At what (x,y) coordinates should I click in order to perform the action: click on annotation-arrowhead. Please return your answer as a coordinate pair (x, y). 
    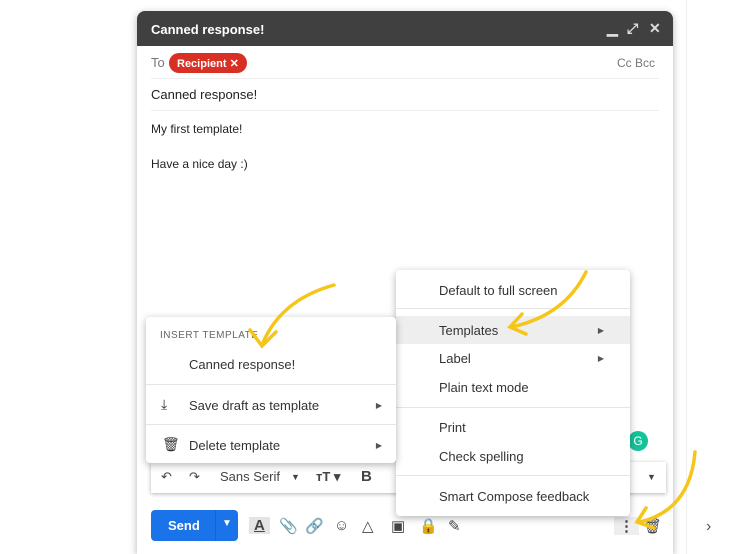
    Looking at the image, I should click on (263, 338).